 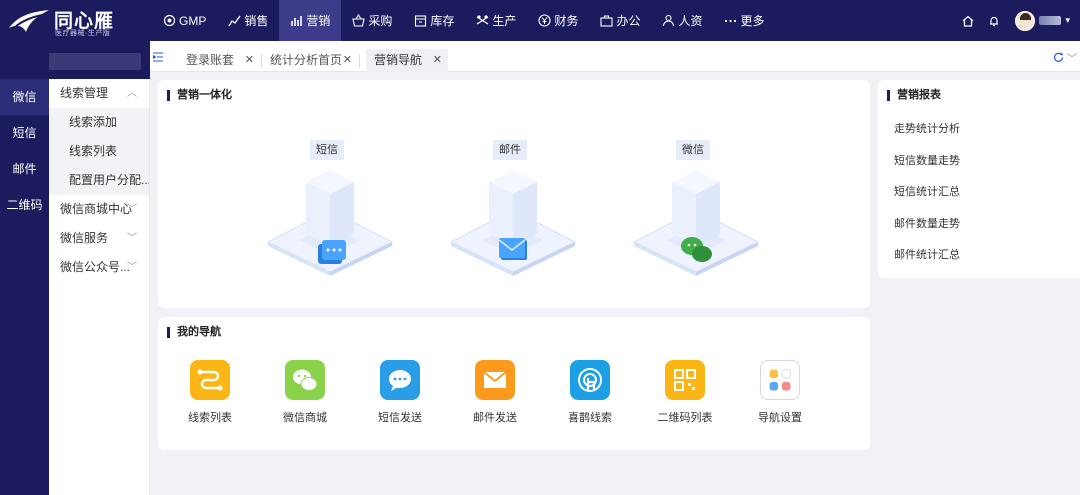 I want to click on sms-icon, so click(x=330, y=223).